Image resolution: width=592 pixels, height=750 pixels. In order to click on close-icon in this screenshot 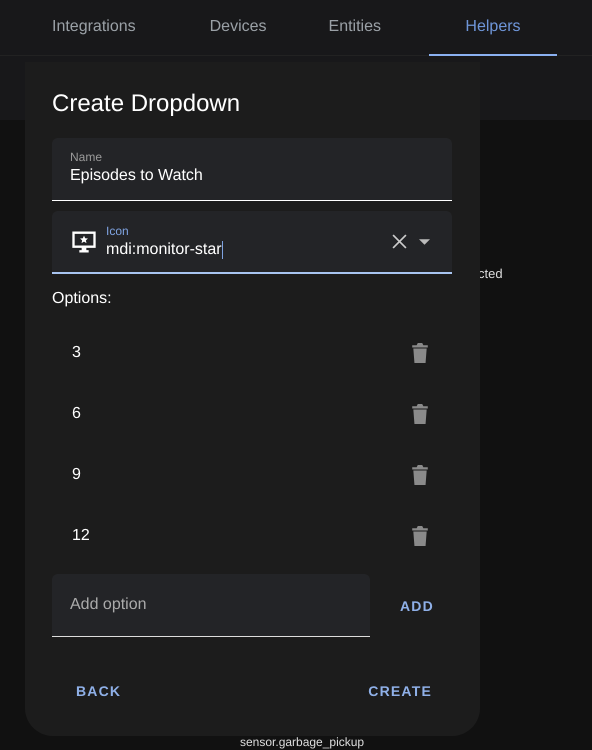, I will do `click(399, 241)`.